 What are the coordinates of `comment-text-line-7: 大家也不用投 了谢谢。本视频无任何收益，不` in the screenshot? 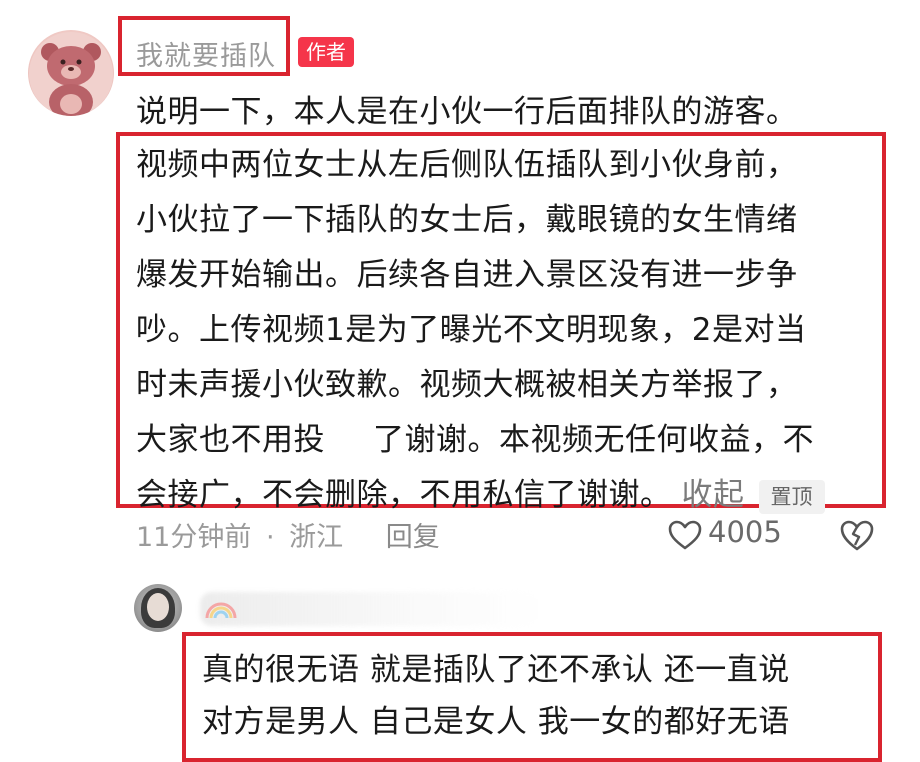 It's located at (480, 440).